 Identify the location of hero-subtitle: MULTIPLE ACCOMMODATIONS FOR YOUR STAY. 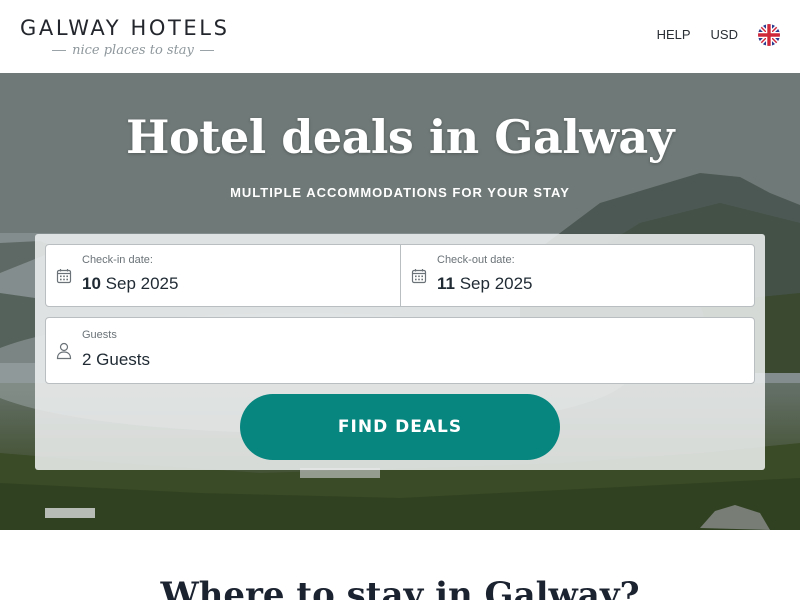
(400, 192).